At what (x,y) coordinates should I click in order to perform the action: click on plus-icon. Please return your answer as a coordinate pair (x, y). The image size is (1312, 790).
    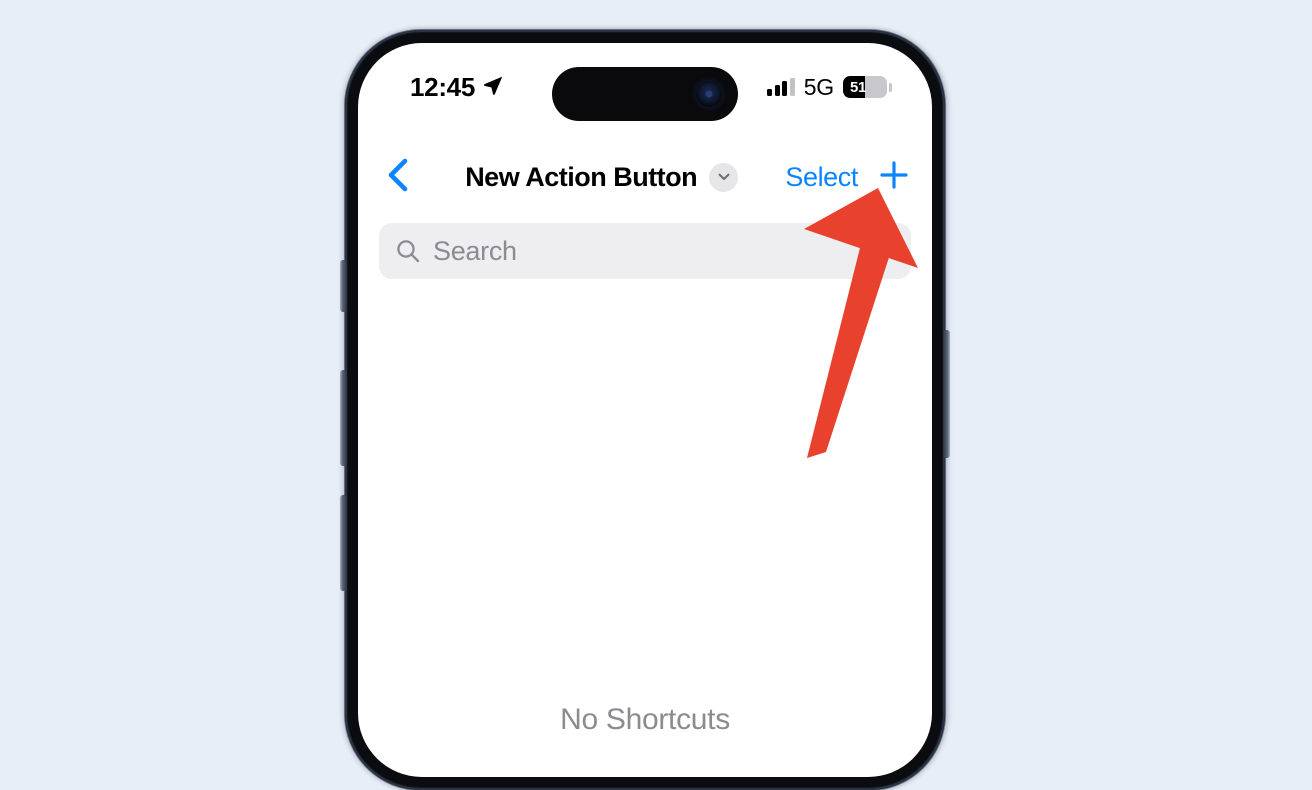
    Looking at the image, I should click on (894, 177).